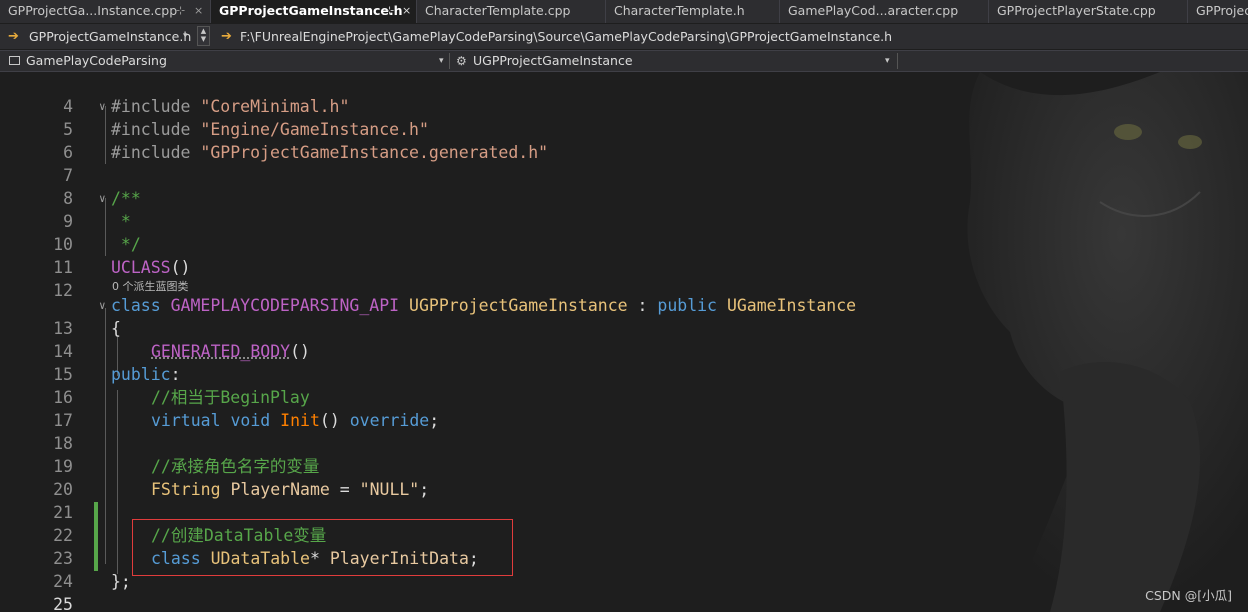 The width and height of the screenshot is (1248, 612). I want to click on code-text: //相当于BeginPlay, so click(230, 397).